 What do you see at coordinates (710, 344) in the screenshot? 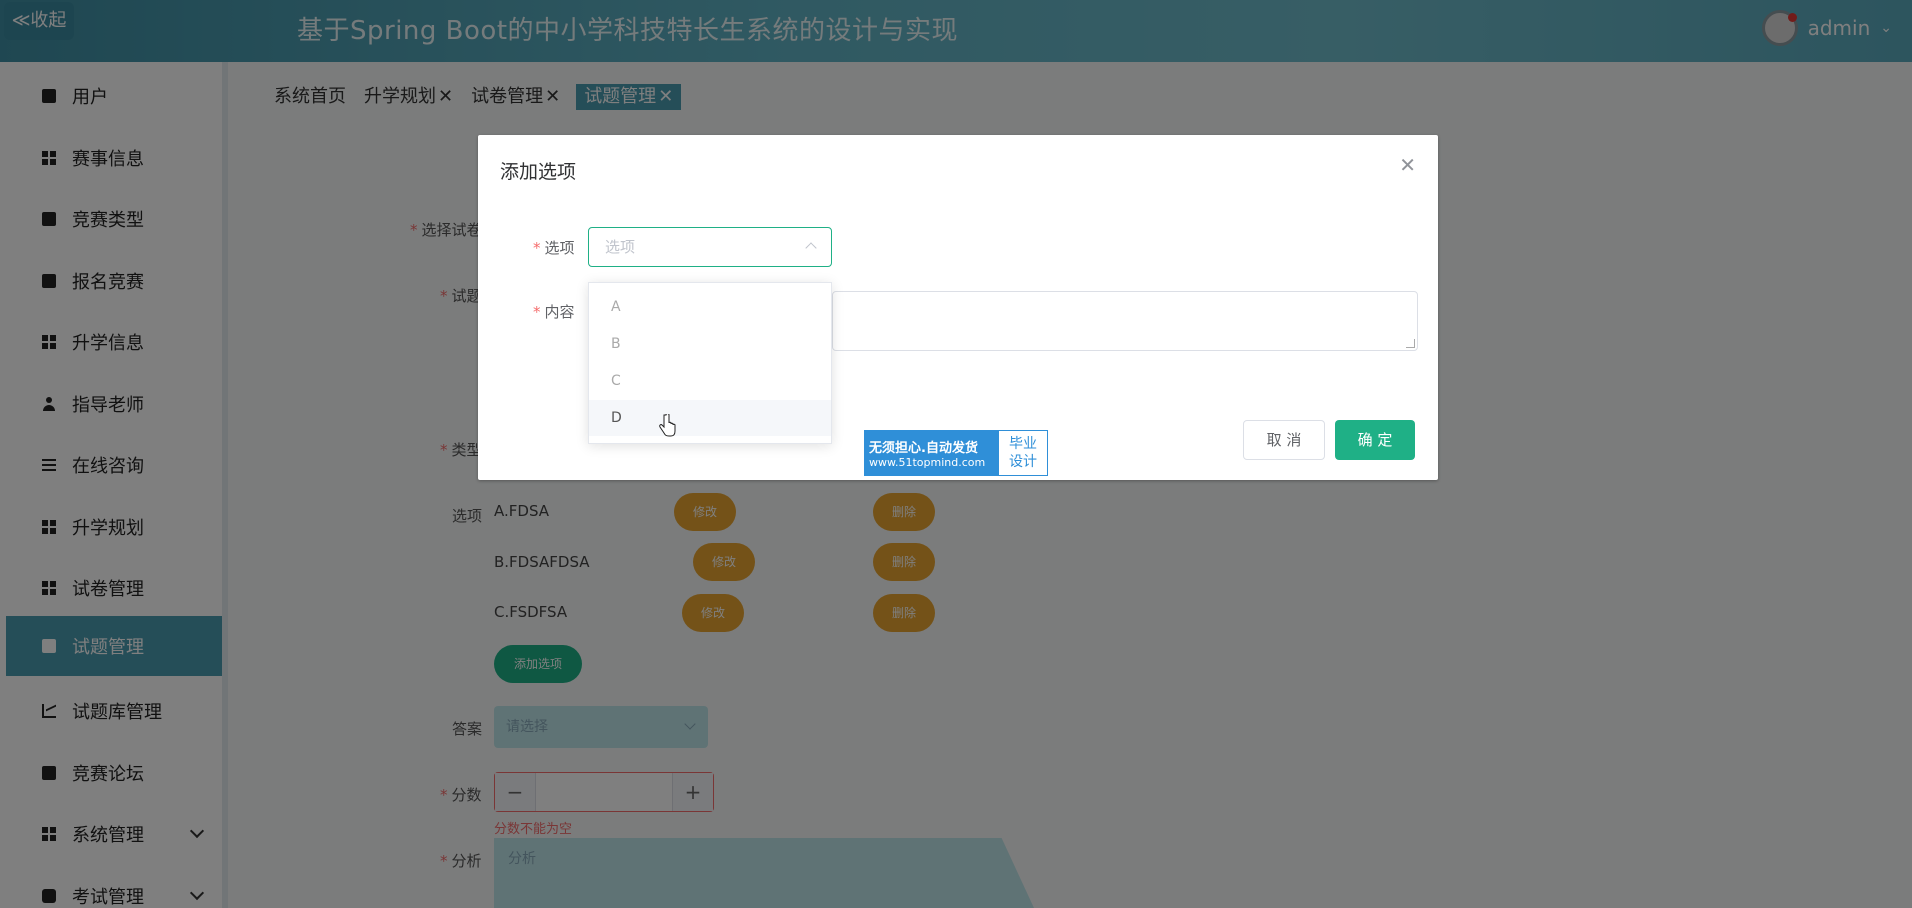
I see `dropdown-option-b: B` at bounding box center [710, 344].